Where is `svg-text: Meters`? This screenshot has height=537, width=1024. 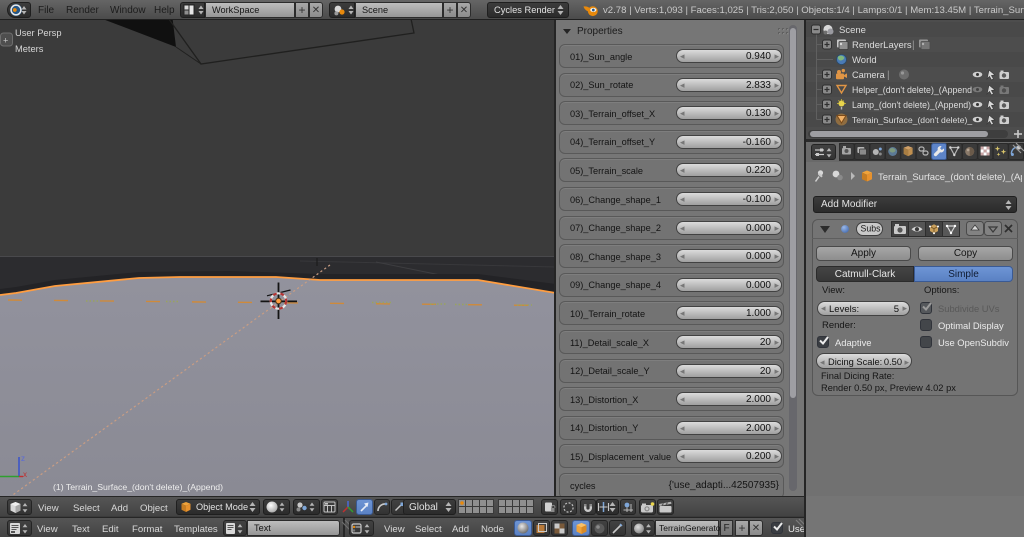 svg-text: Meters is located at coordinates (29, 49).